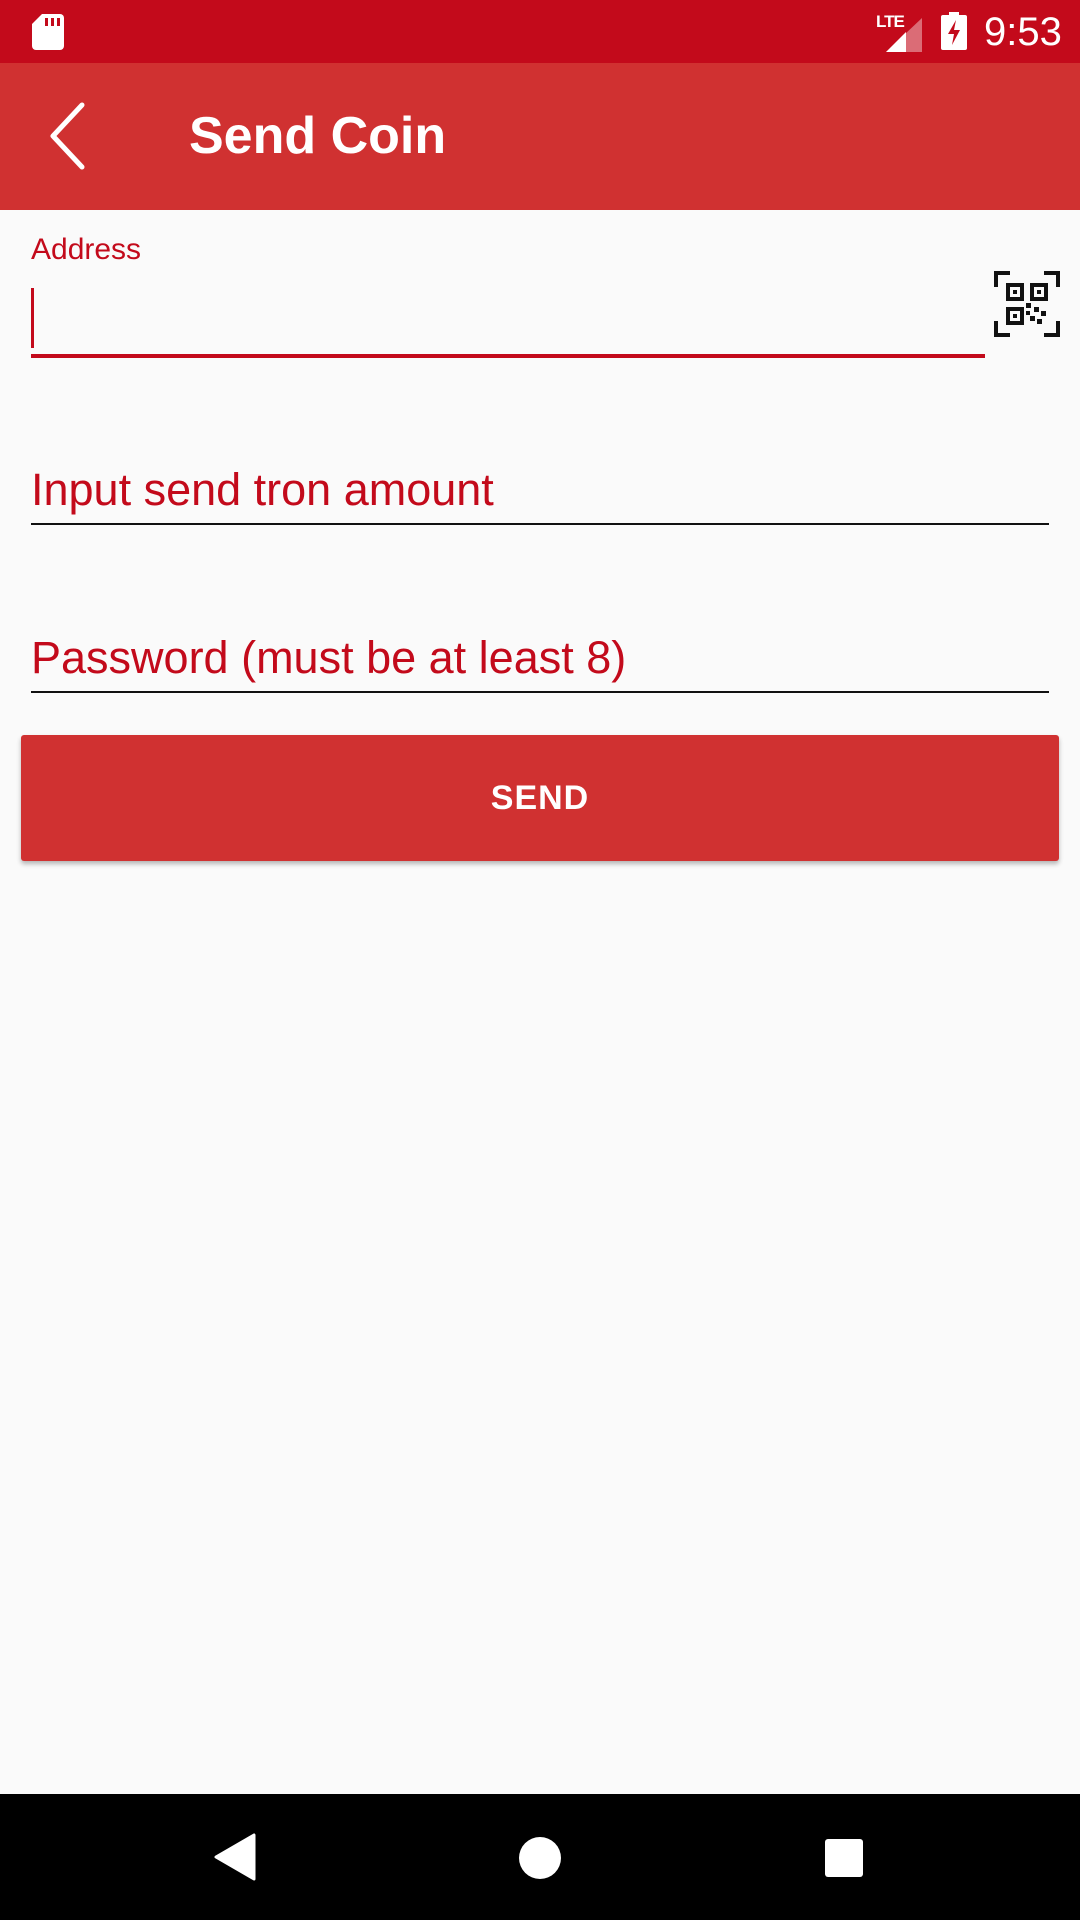 The height and width of the screenshot is (1920, 1080). I want to click on page-title: Send Coin, so click(318, 136).